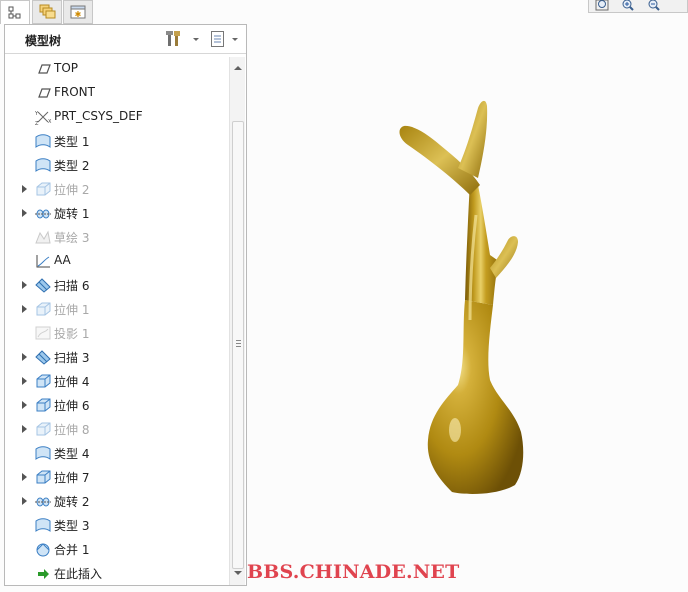 This screenshot has height=592, width=688. What do you see at coordinates (117, 213) in the screenshot?
I see `tree-item: 旋转 1` at bounding box center [117, 213].